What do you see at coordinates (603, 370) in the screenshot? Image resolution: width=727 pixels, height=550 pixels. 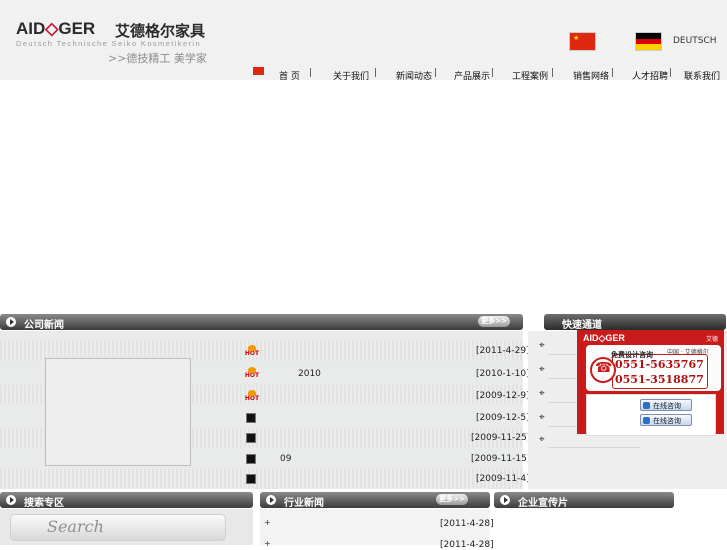 I see `phone-icon` at bounding box center [603, 370].